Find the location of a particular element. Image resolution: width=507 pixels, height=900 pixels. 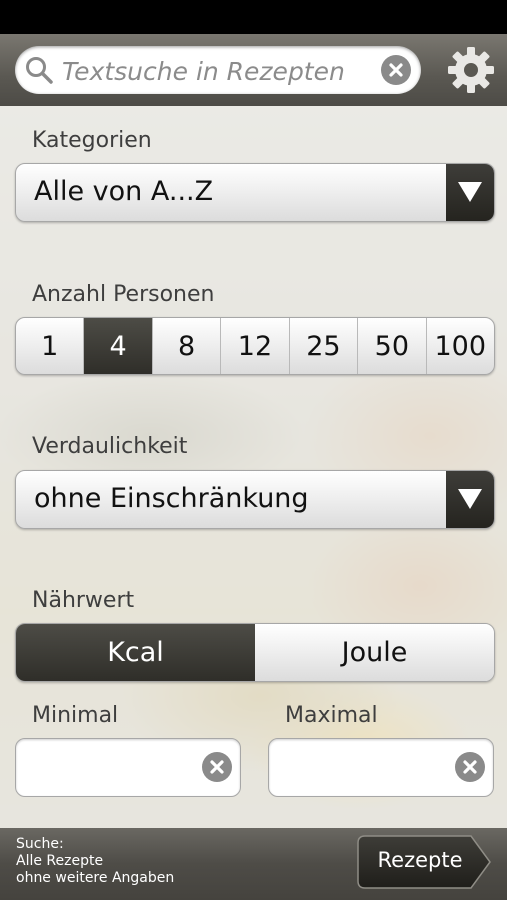

personen-segmented-control: 1 4 8 12 25 50 100 is located at coordinates (255, 346).